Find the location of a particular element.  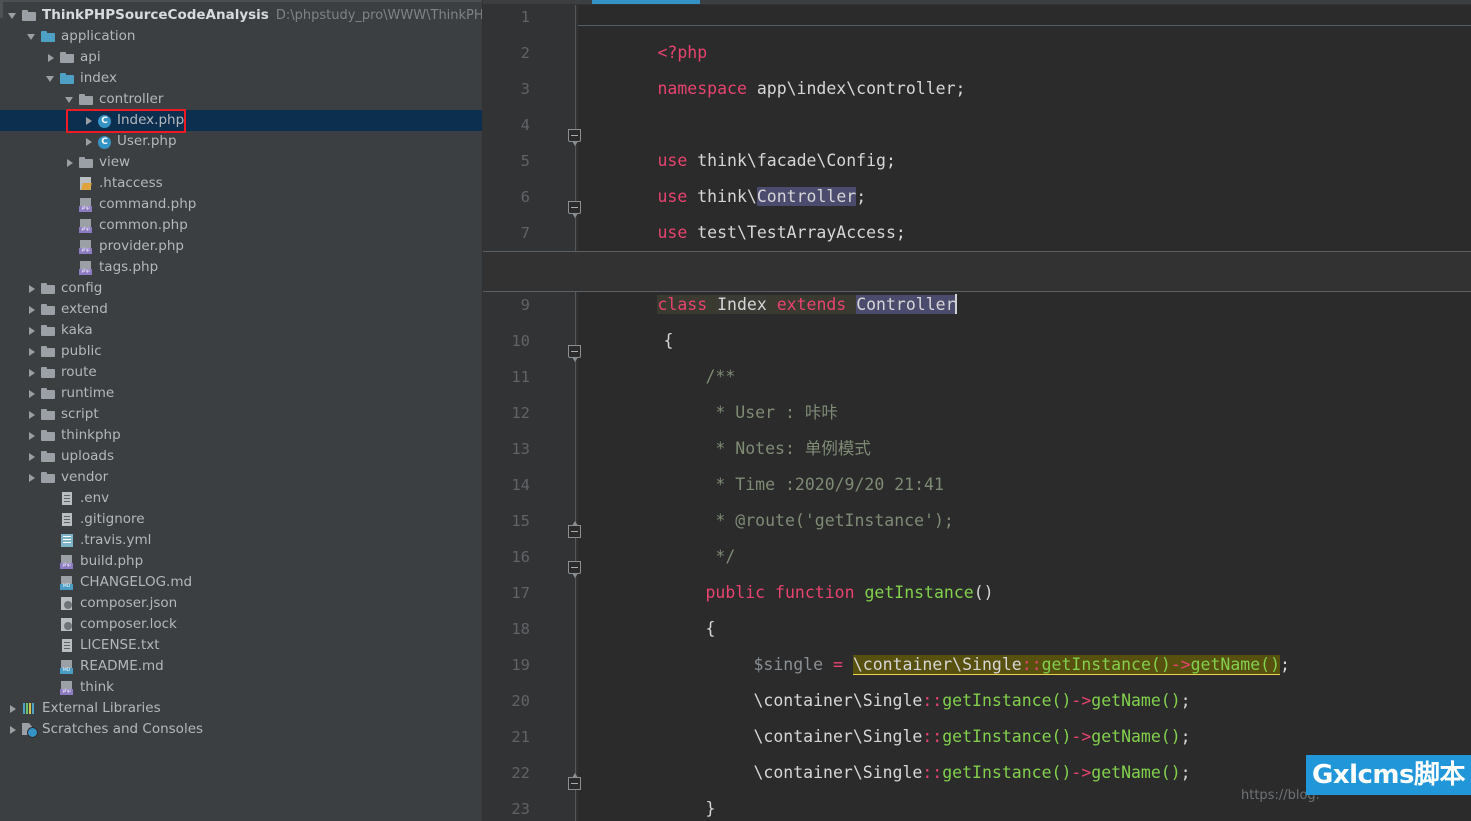

line-number: 1 is located at coordinates (525, 17).